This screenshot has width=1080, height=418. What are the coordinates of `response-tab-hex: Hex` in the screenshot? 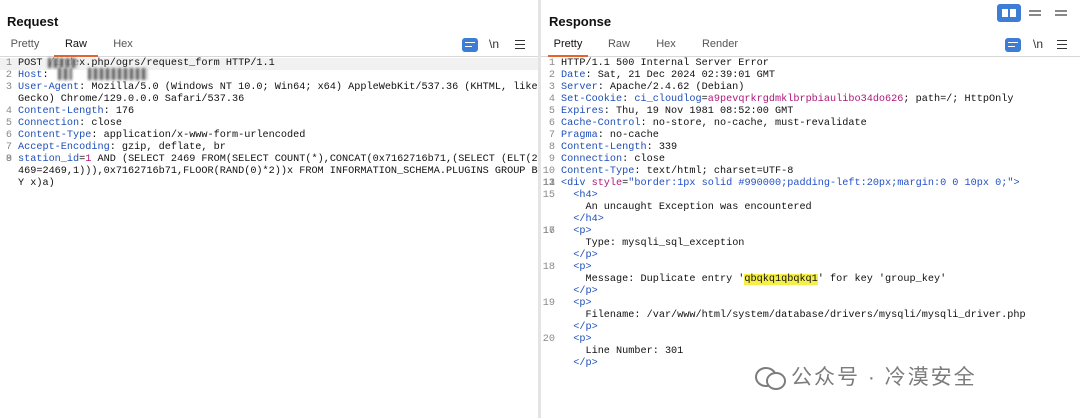 It's located at (666, 47).